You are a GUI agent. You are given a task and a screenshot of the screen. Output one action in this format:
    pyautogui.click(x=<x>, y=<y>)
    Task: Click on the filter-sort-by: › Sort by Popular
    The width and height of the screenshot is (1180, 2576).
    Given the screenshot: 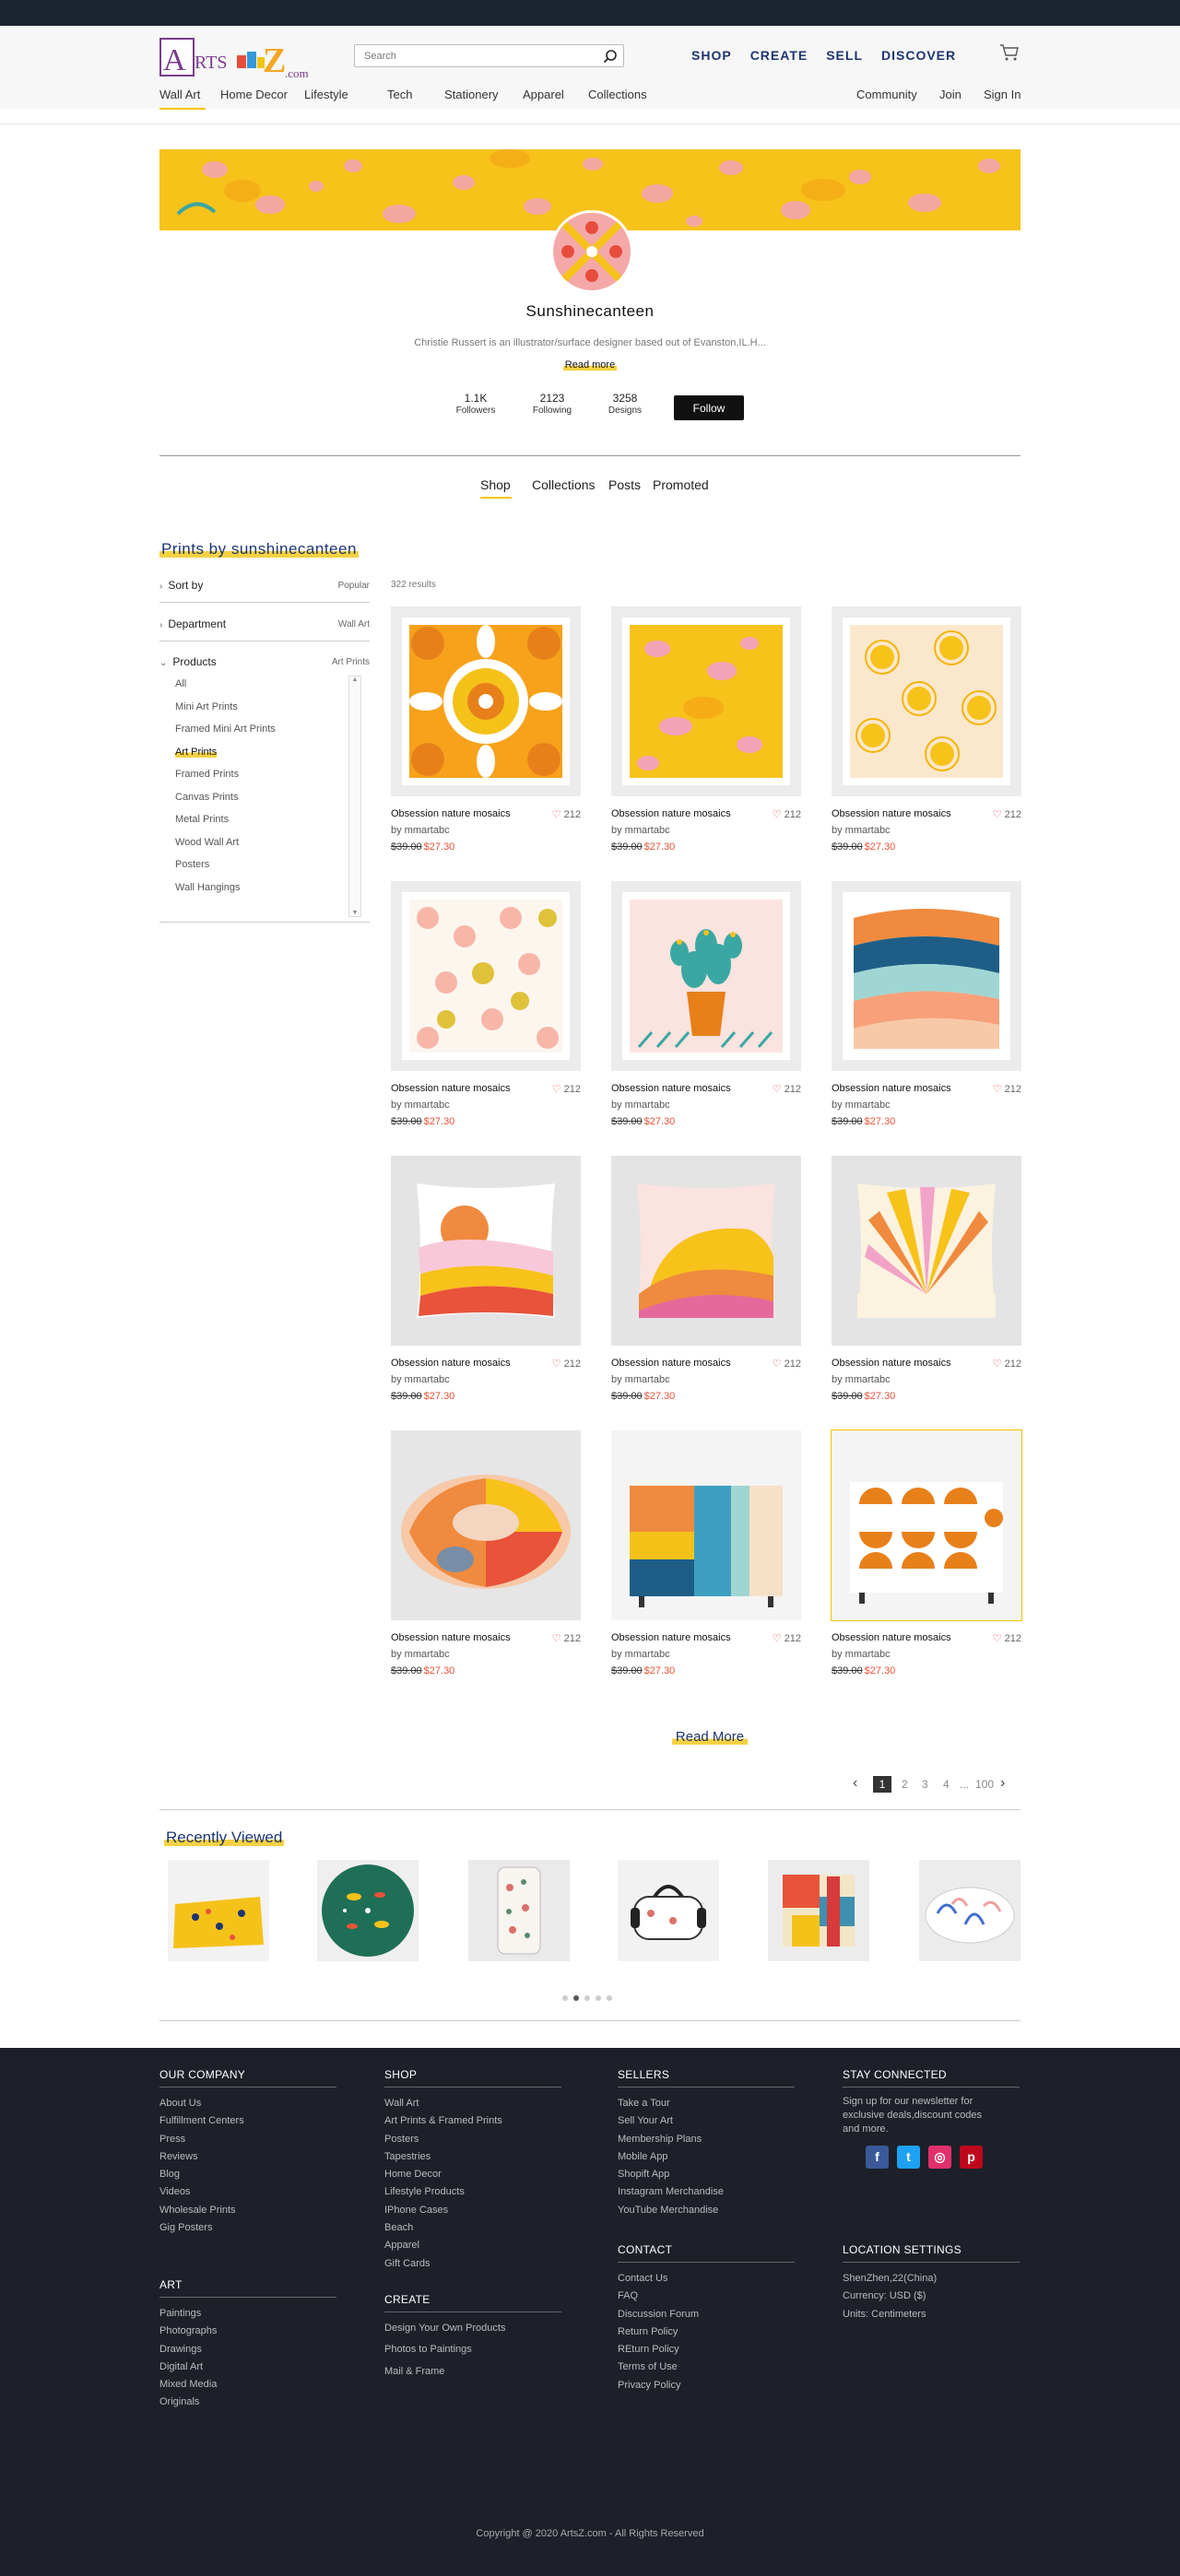 What is the action you would take?
    pyautogui.click(x=264, y=585)
    